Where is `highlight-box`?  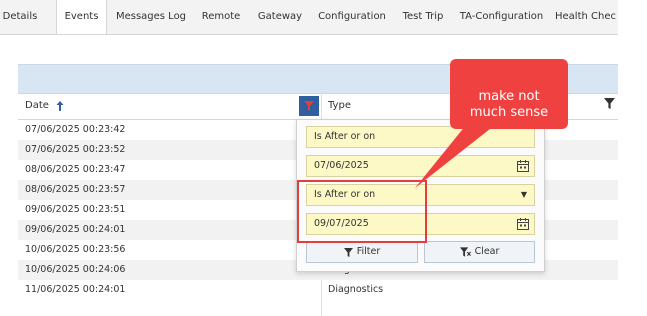
highlight-box is located at coordinates (362, 211).